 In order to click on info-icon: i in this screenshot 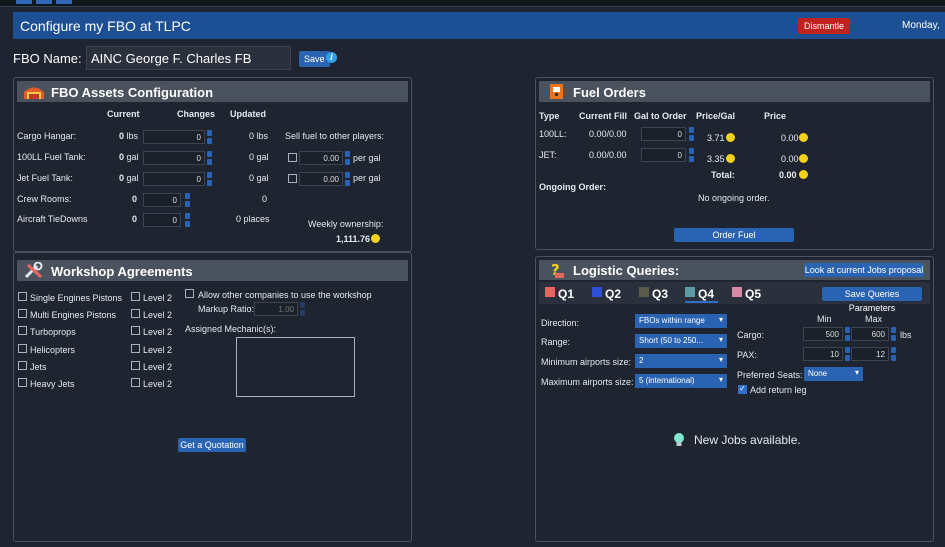, I will do `click(331, 57)`.